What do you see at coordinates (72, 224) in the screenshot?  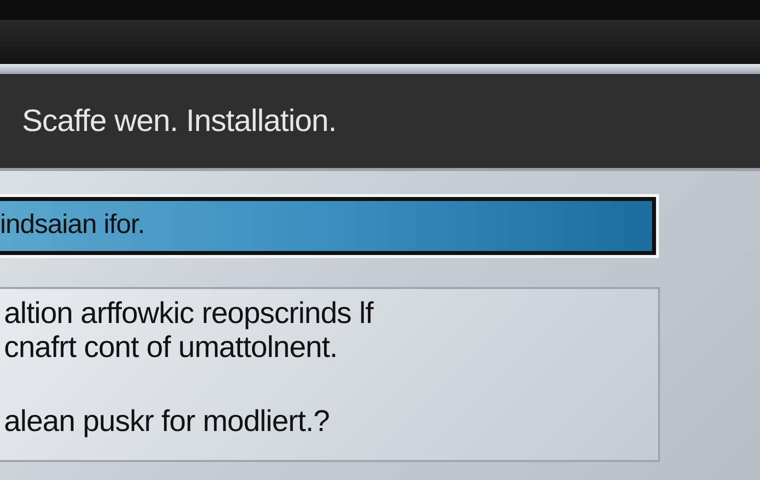 I see `progress-label: indsaian ifor.` at bounding box center [72, 224].